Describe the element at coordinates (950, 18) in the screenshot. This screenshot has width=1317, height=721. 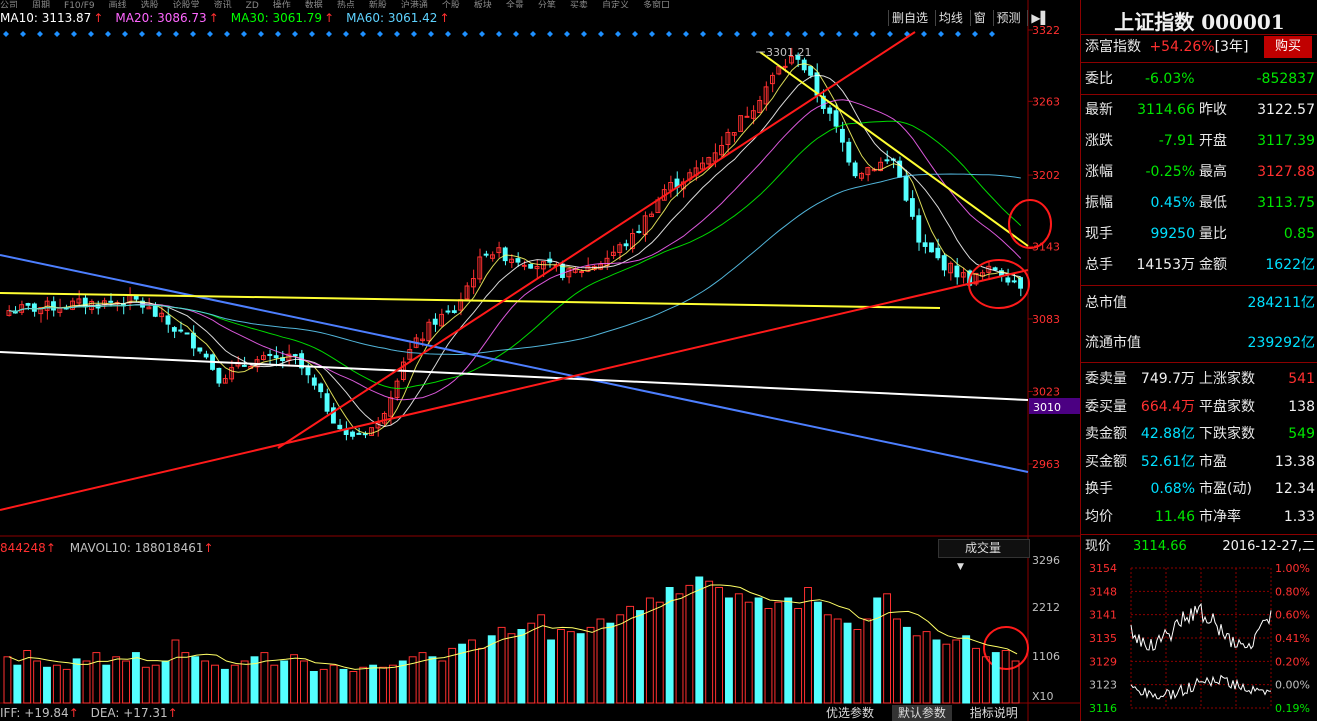
I see `ma-line-button: 均线` at that location.